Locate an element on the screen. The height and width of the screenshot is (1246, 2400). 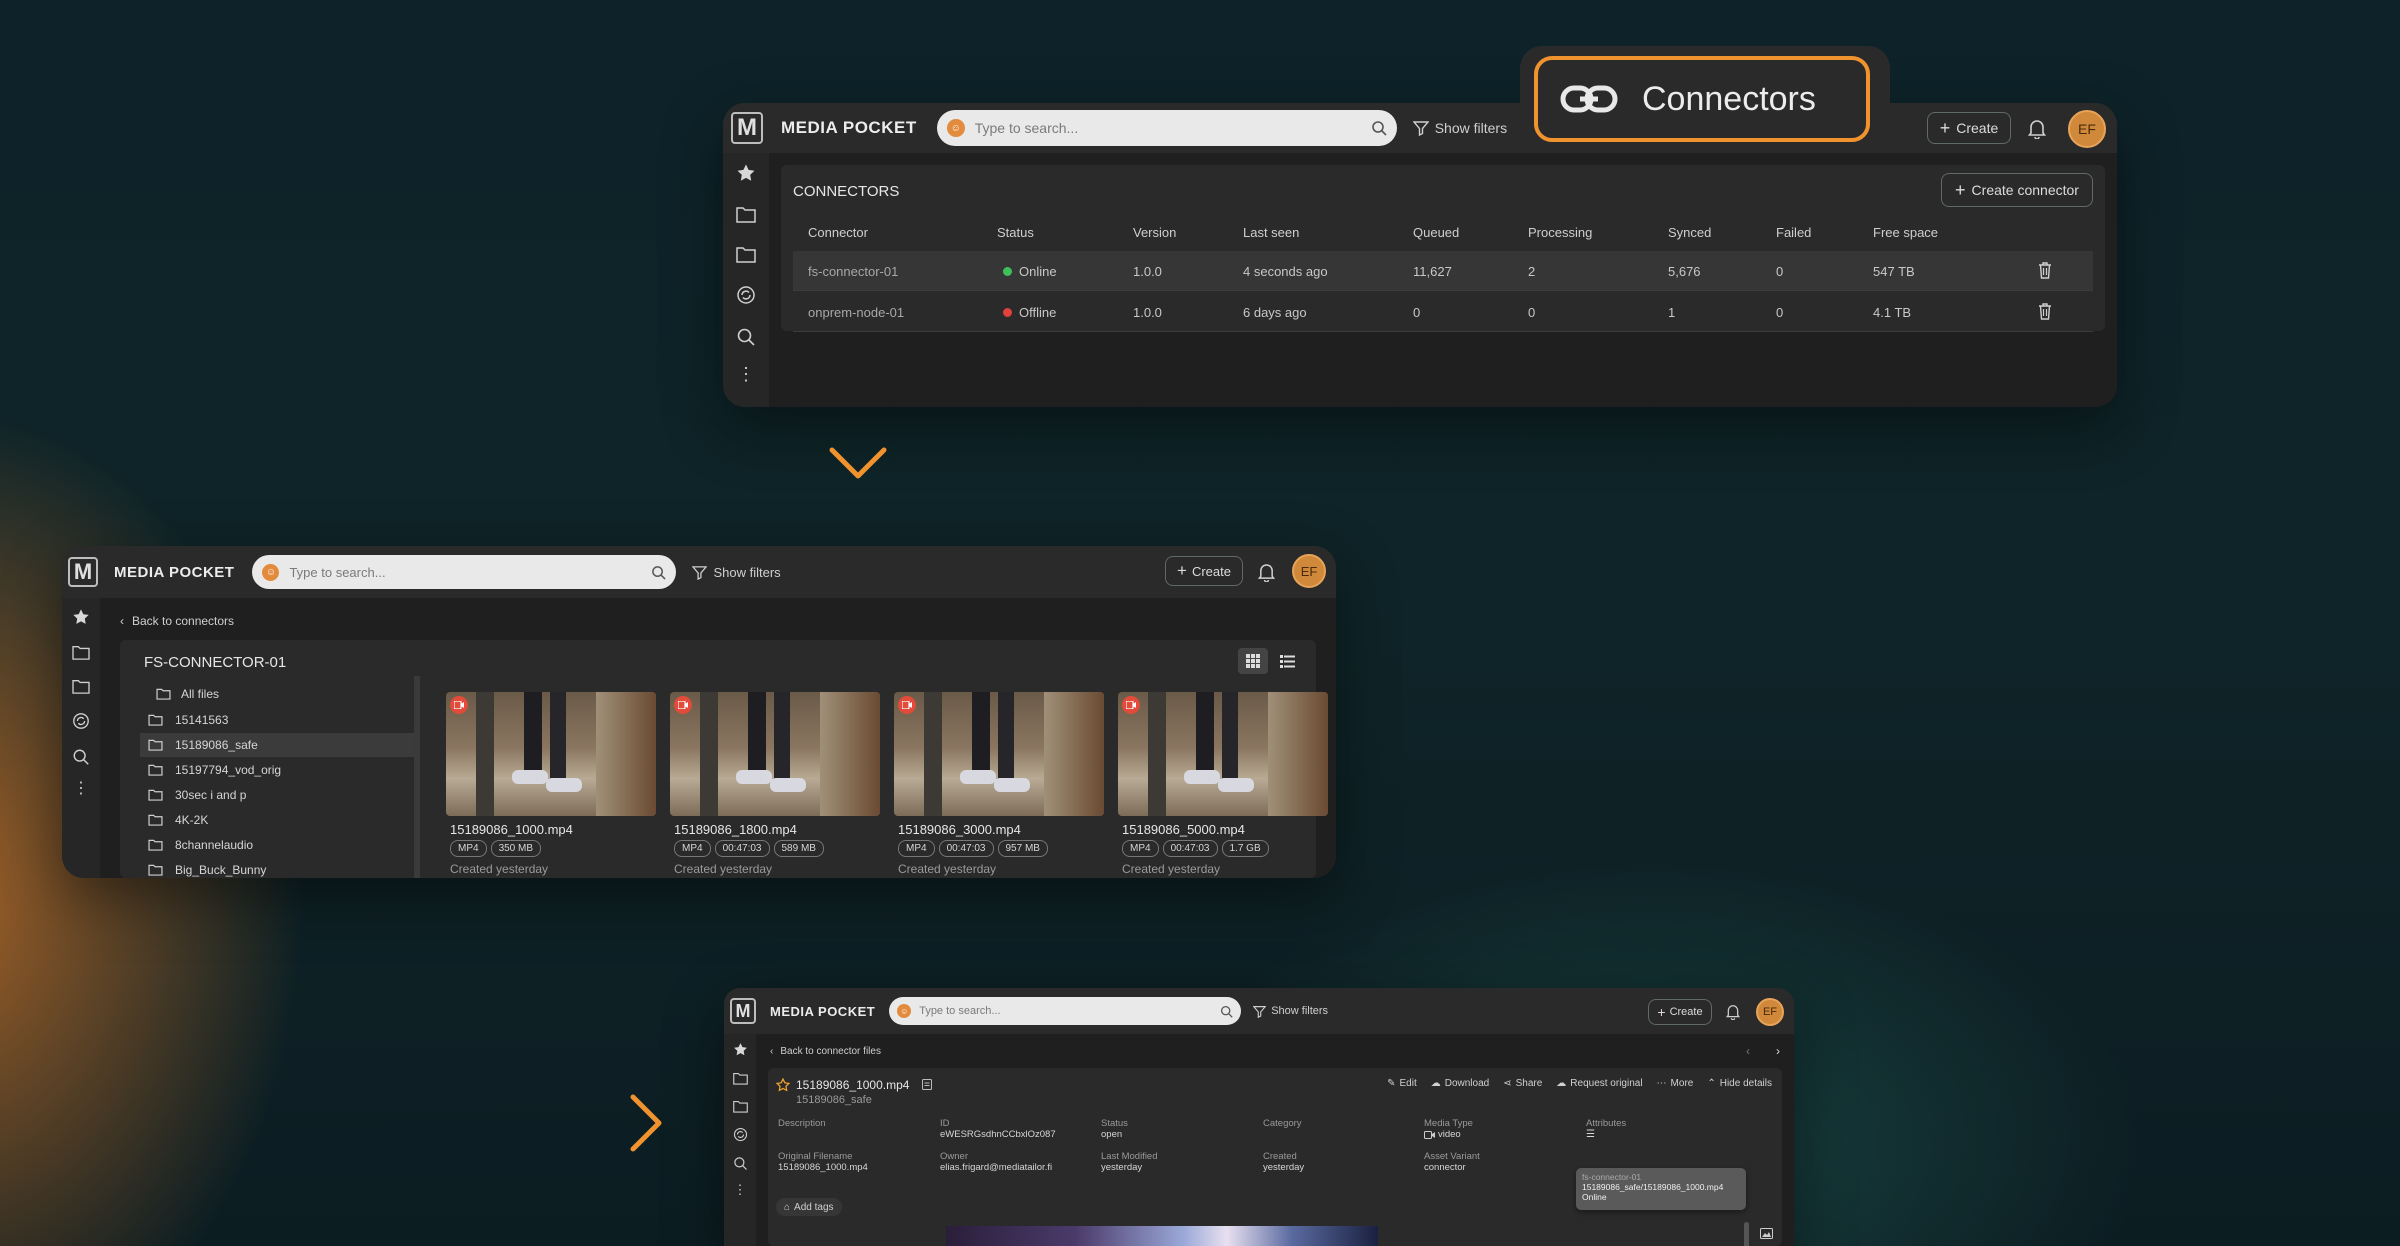
file-name: 15189086_1000.mp4 is located at coordinates (511, 829).